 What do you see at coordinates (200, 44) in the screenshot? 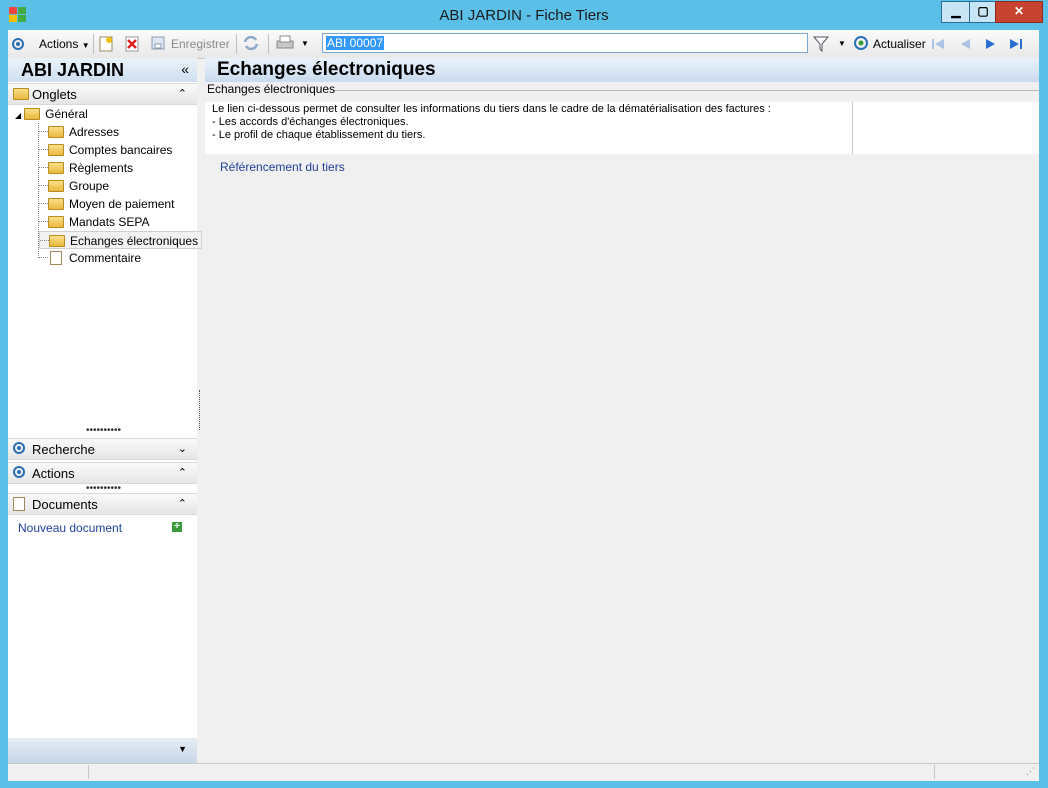
I see `save-label: Enregistrer` at bounding box center [200, 44].